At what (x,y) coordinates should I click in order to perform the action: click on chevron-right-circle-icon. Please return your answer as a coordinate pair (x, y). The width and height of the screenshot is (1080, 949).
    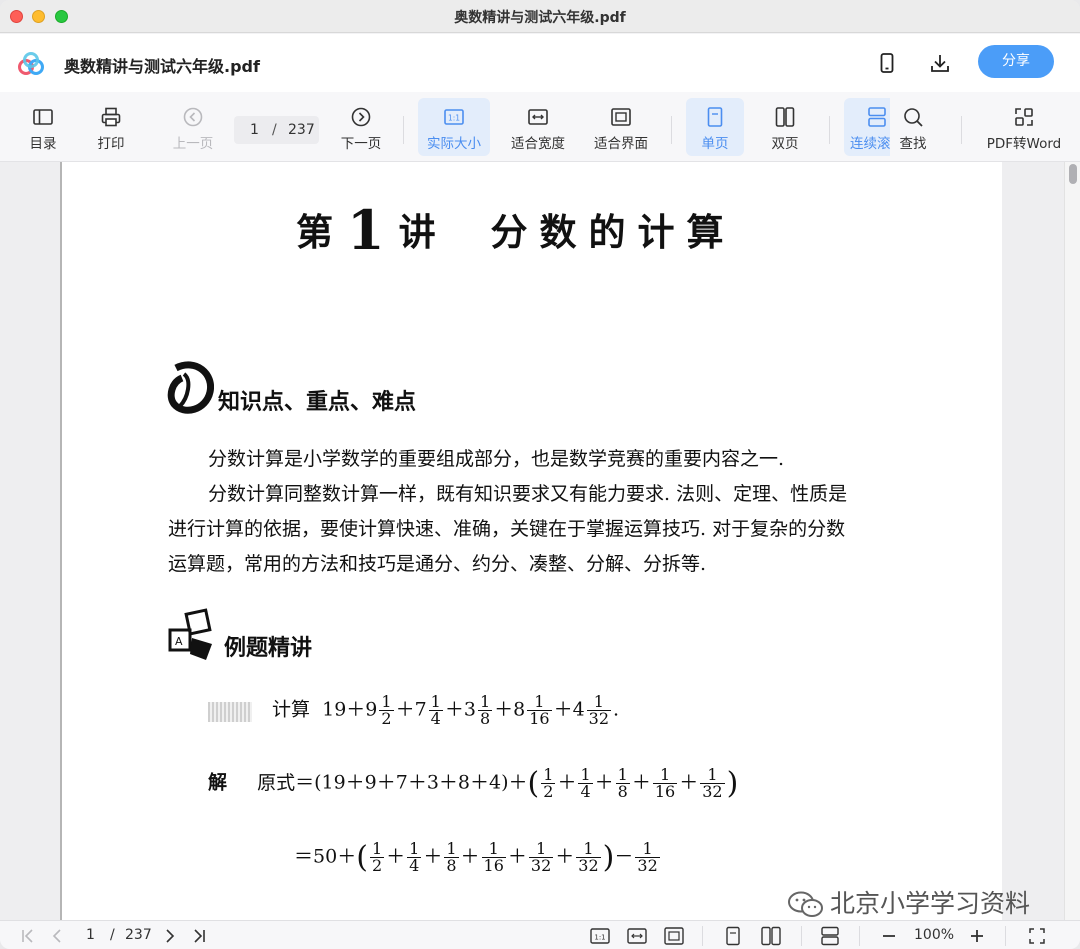
    Looking at the image, I should click on (361, 117).